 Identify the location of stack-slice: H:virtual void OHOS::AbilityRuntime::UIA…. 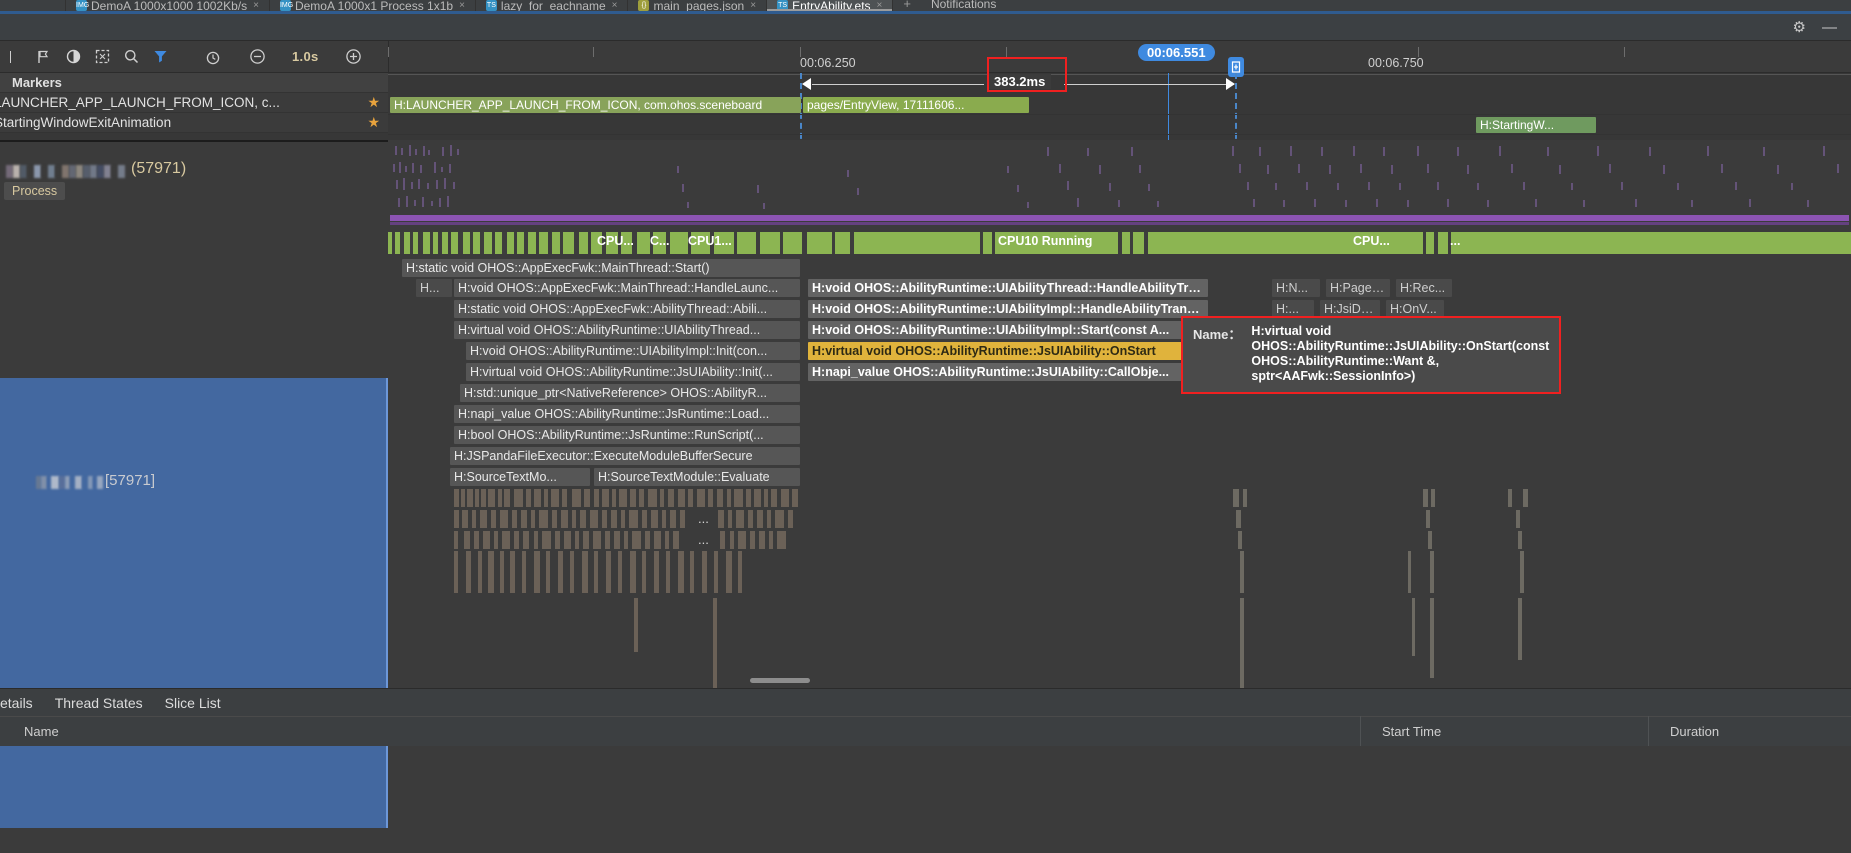
(627, 330).